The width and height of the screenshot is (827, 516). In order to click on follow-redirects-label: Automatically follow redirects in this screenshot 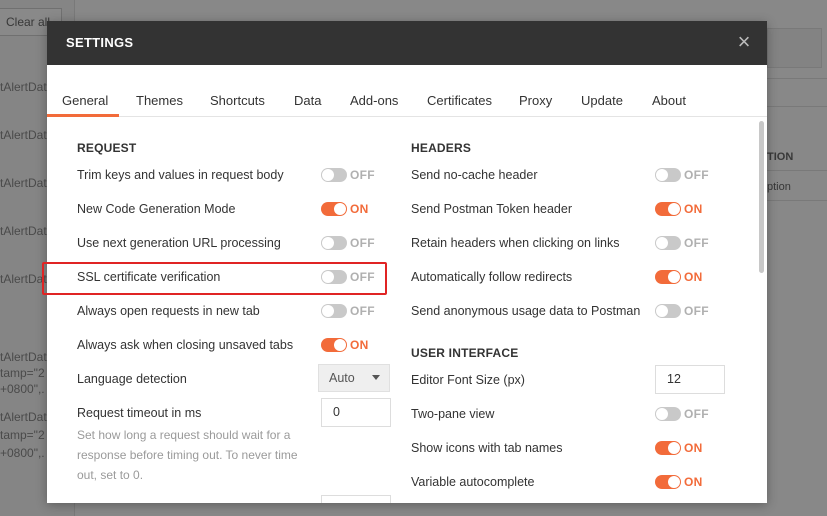, I will do `click(492, 277)`.